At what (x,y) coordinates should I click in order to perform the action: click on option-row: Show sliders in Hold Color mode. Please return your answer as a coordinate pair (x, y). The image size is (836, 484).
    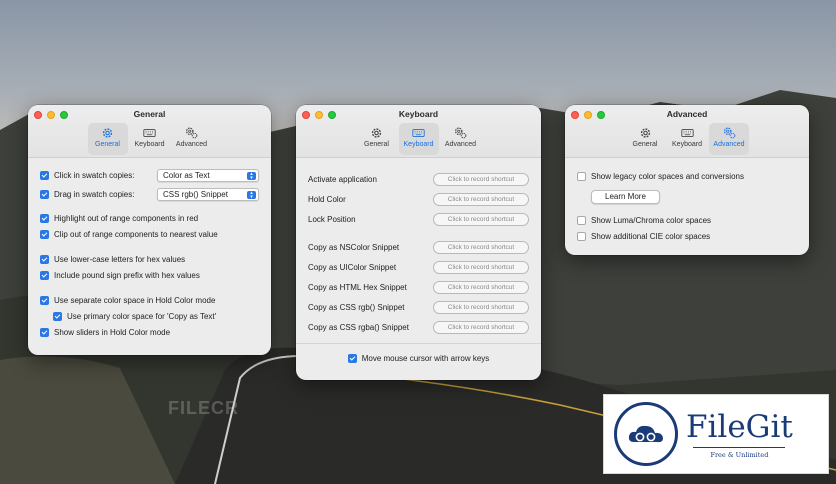
    Looking at the image, I should click on (149, 332).